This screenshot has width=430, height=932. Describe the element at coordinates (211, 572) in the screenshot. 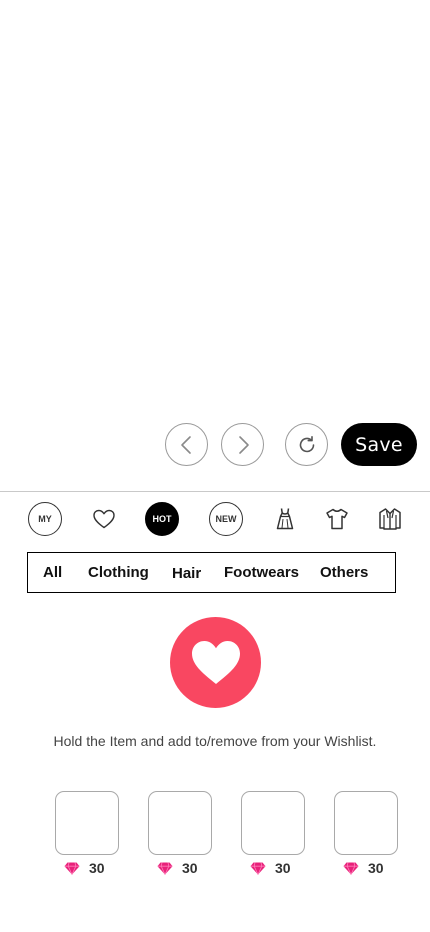

I see `filter-tabs: All Clothing Hair Footwears Others` at that location.